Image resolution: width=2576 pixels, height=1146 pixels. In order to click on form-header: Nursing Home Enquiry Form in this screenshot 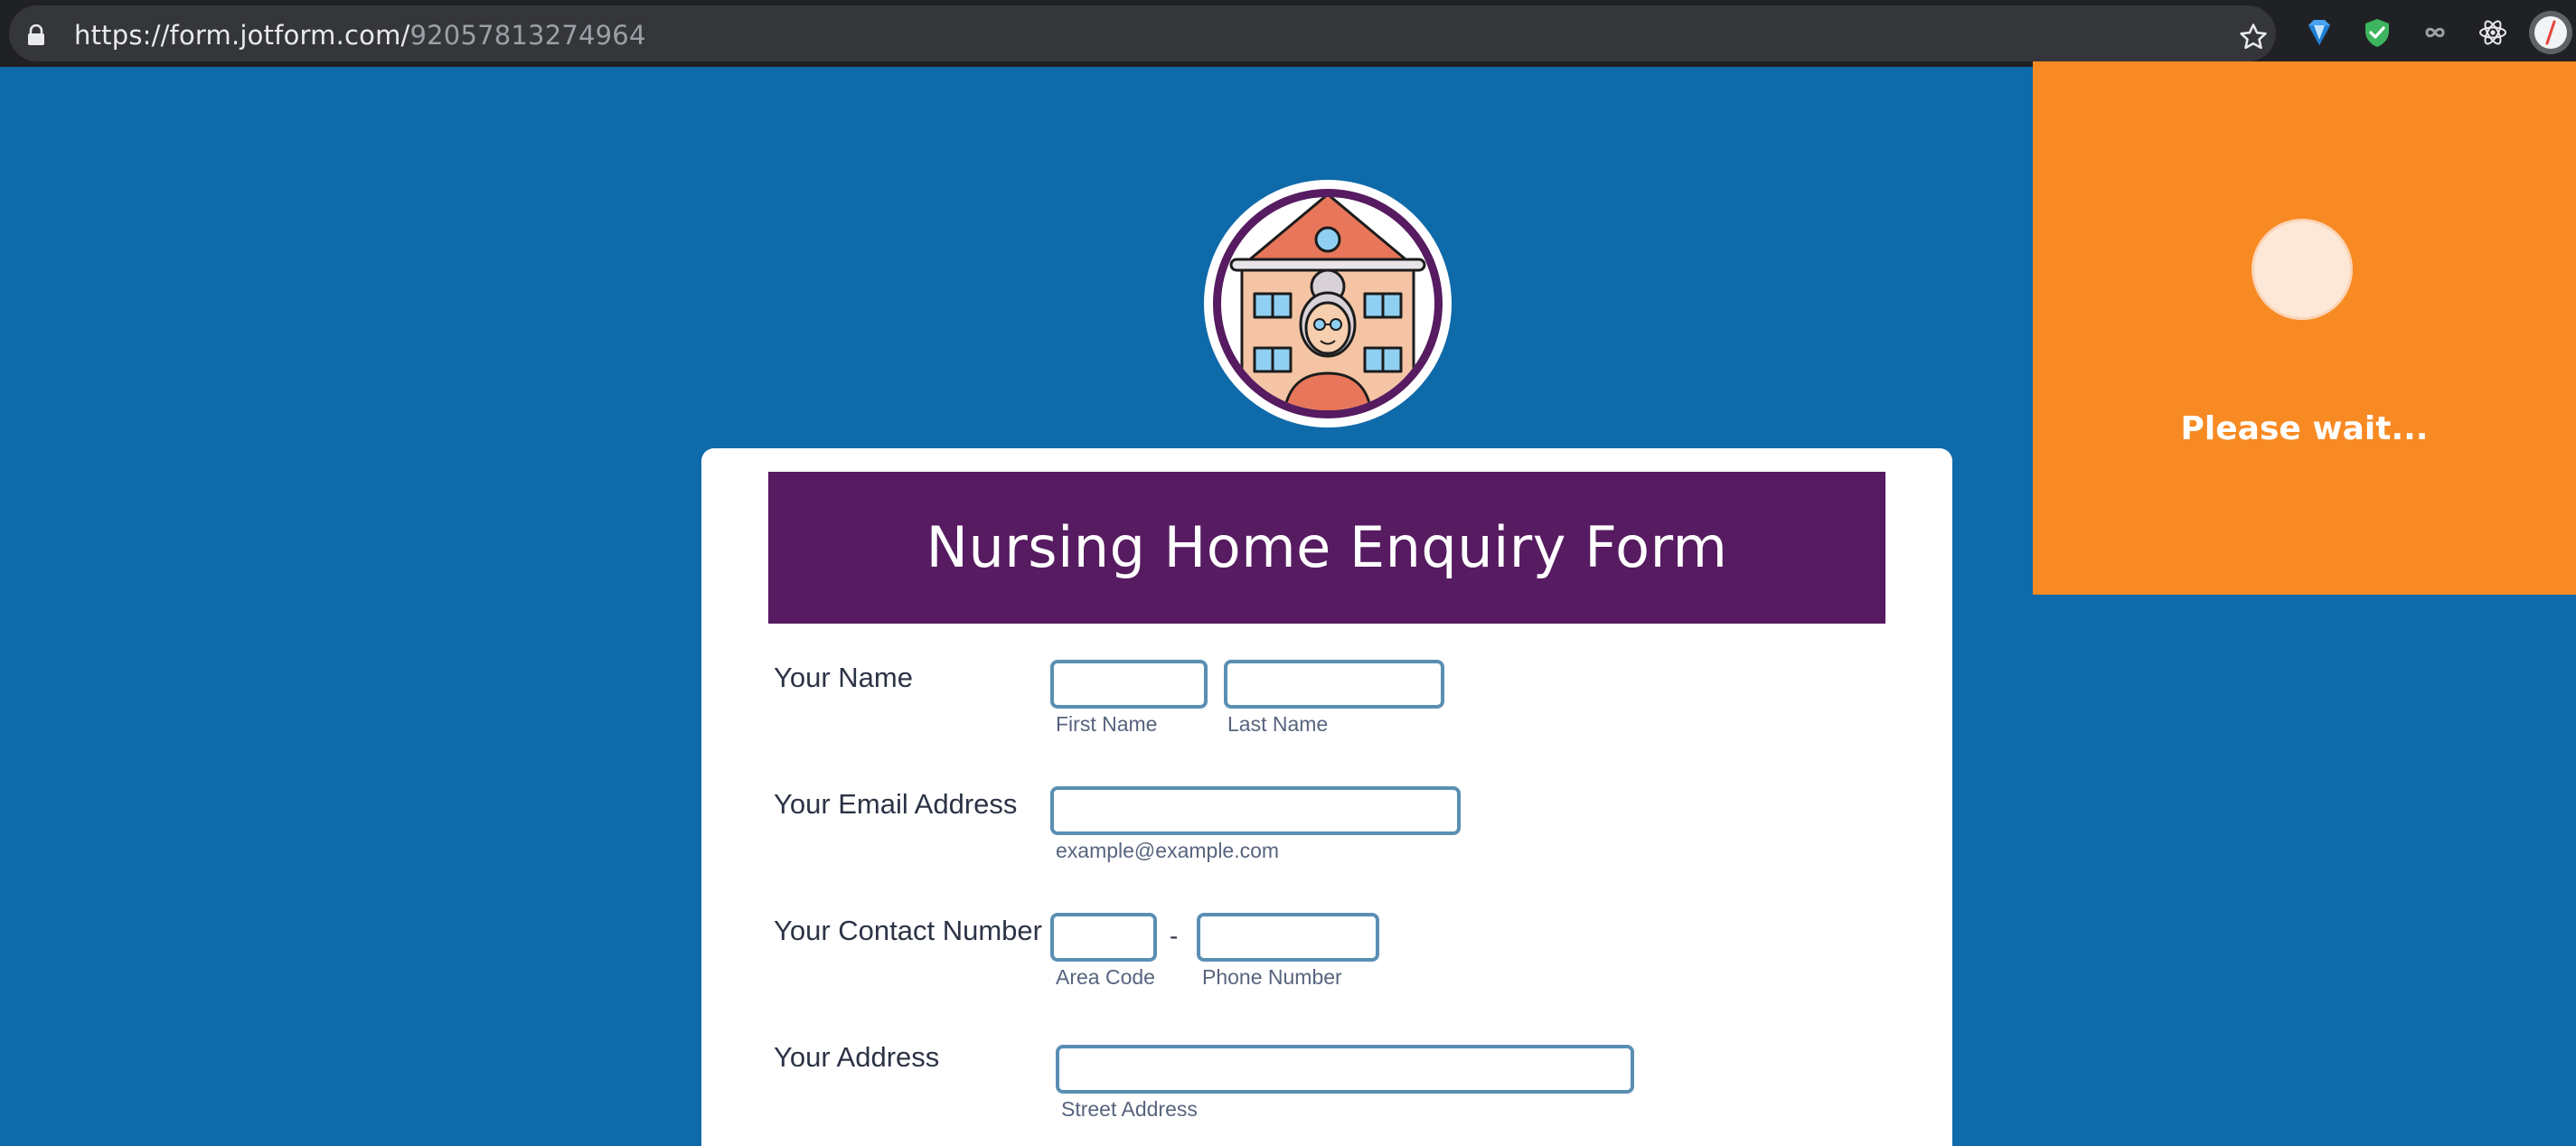, I will do `click(1326, 548)`.